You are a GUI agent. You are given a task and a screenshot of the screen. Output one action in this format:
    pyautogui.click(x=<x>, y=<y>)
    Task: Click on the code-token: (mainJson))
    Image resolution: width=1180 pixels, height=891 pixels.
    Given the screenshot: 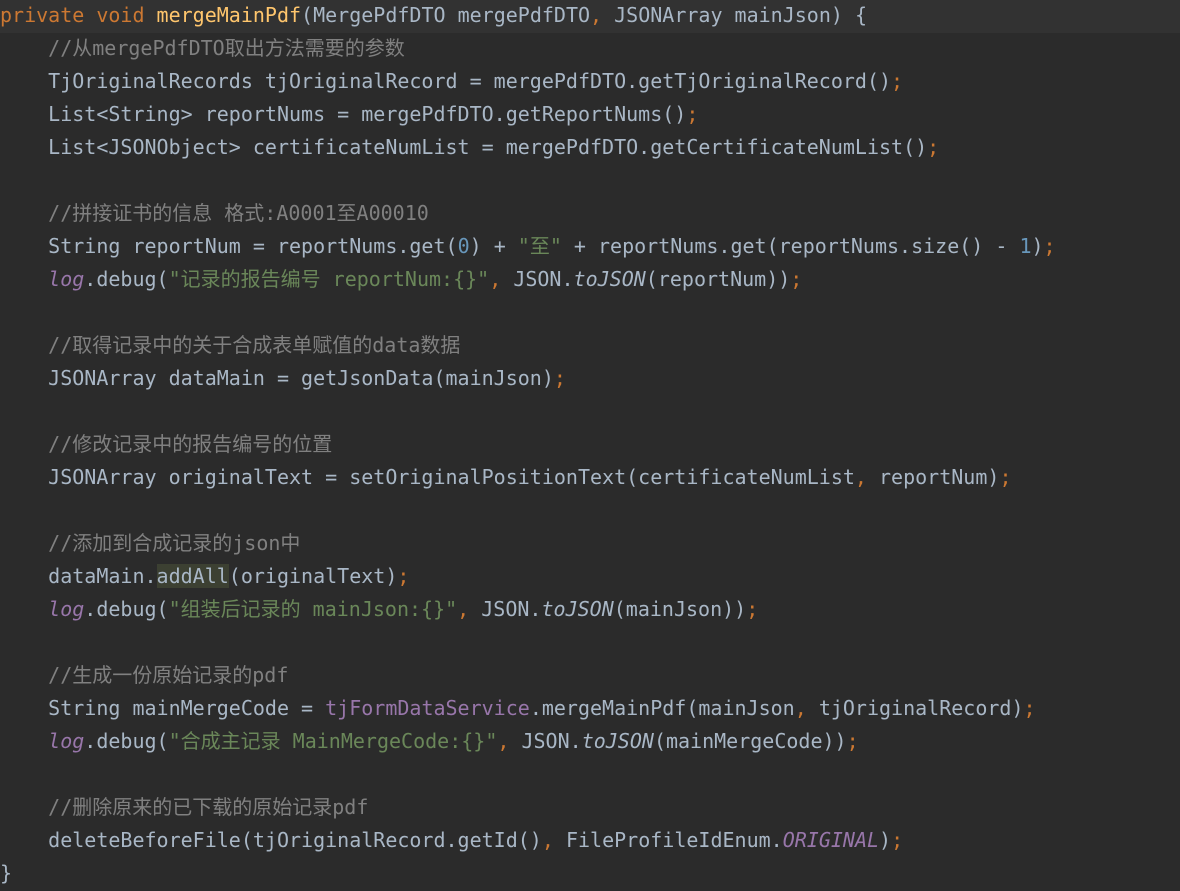 What is the action you would take?
    pyautogui.click(x=680, y=609)
    